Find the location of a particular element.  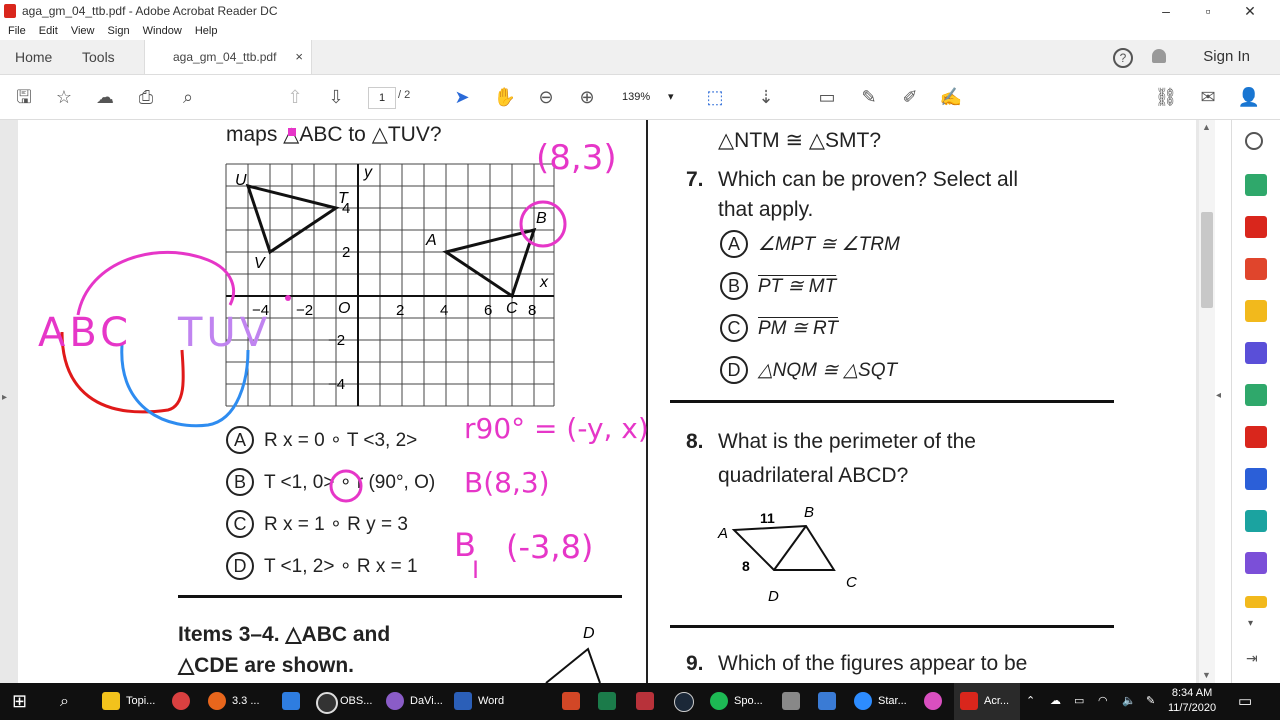

word-icon is located at coordinates (463, 701).